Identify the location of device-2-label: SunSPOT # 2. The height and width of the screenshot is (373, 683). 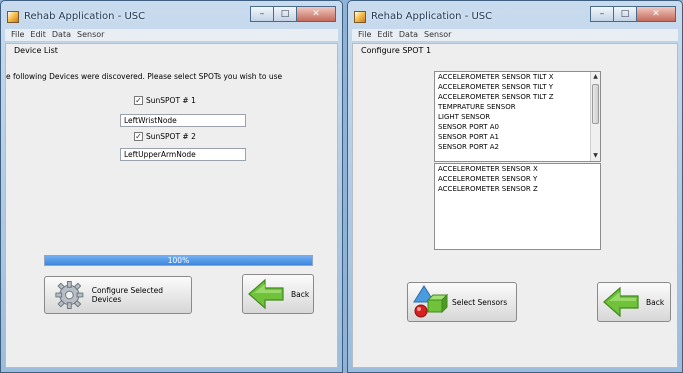
(171, 136).